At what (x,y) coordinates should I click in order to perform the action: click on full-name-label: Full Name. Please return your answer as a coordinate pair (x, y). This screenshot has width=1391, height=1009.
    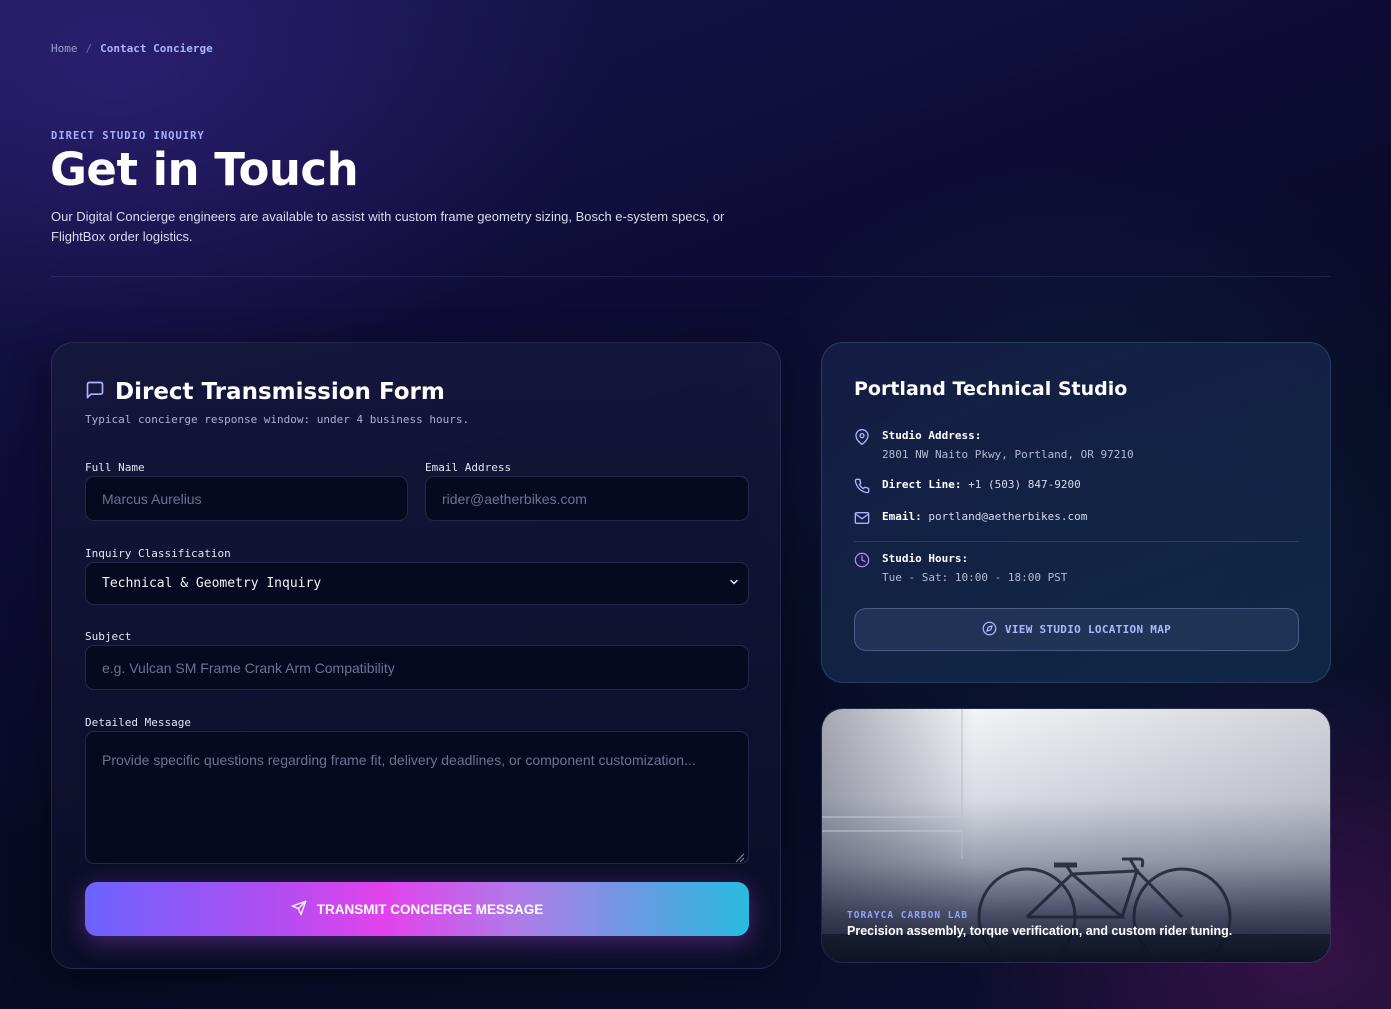
    Looking at the image, I should click on (115, 467).